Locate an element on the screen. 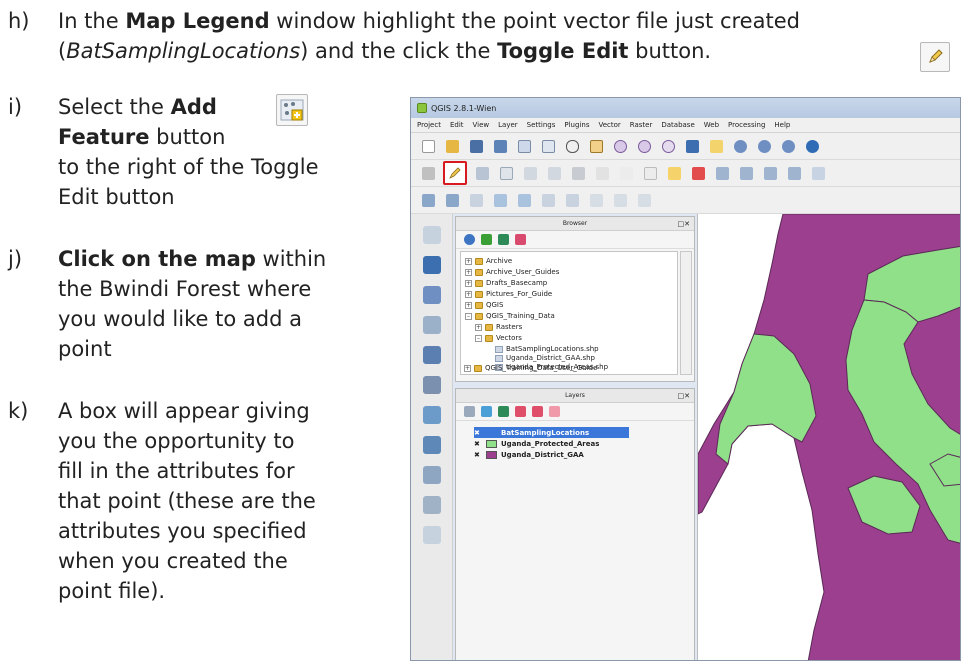 This screenshot has height=661, width=961. expand-all-icon is located at coordinates (520, 411).